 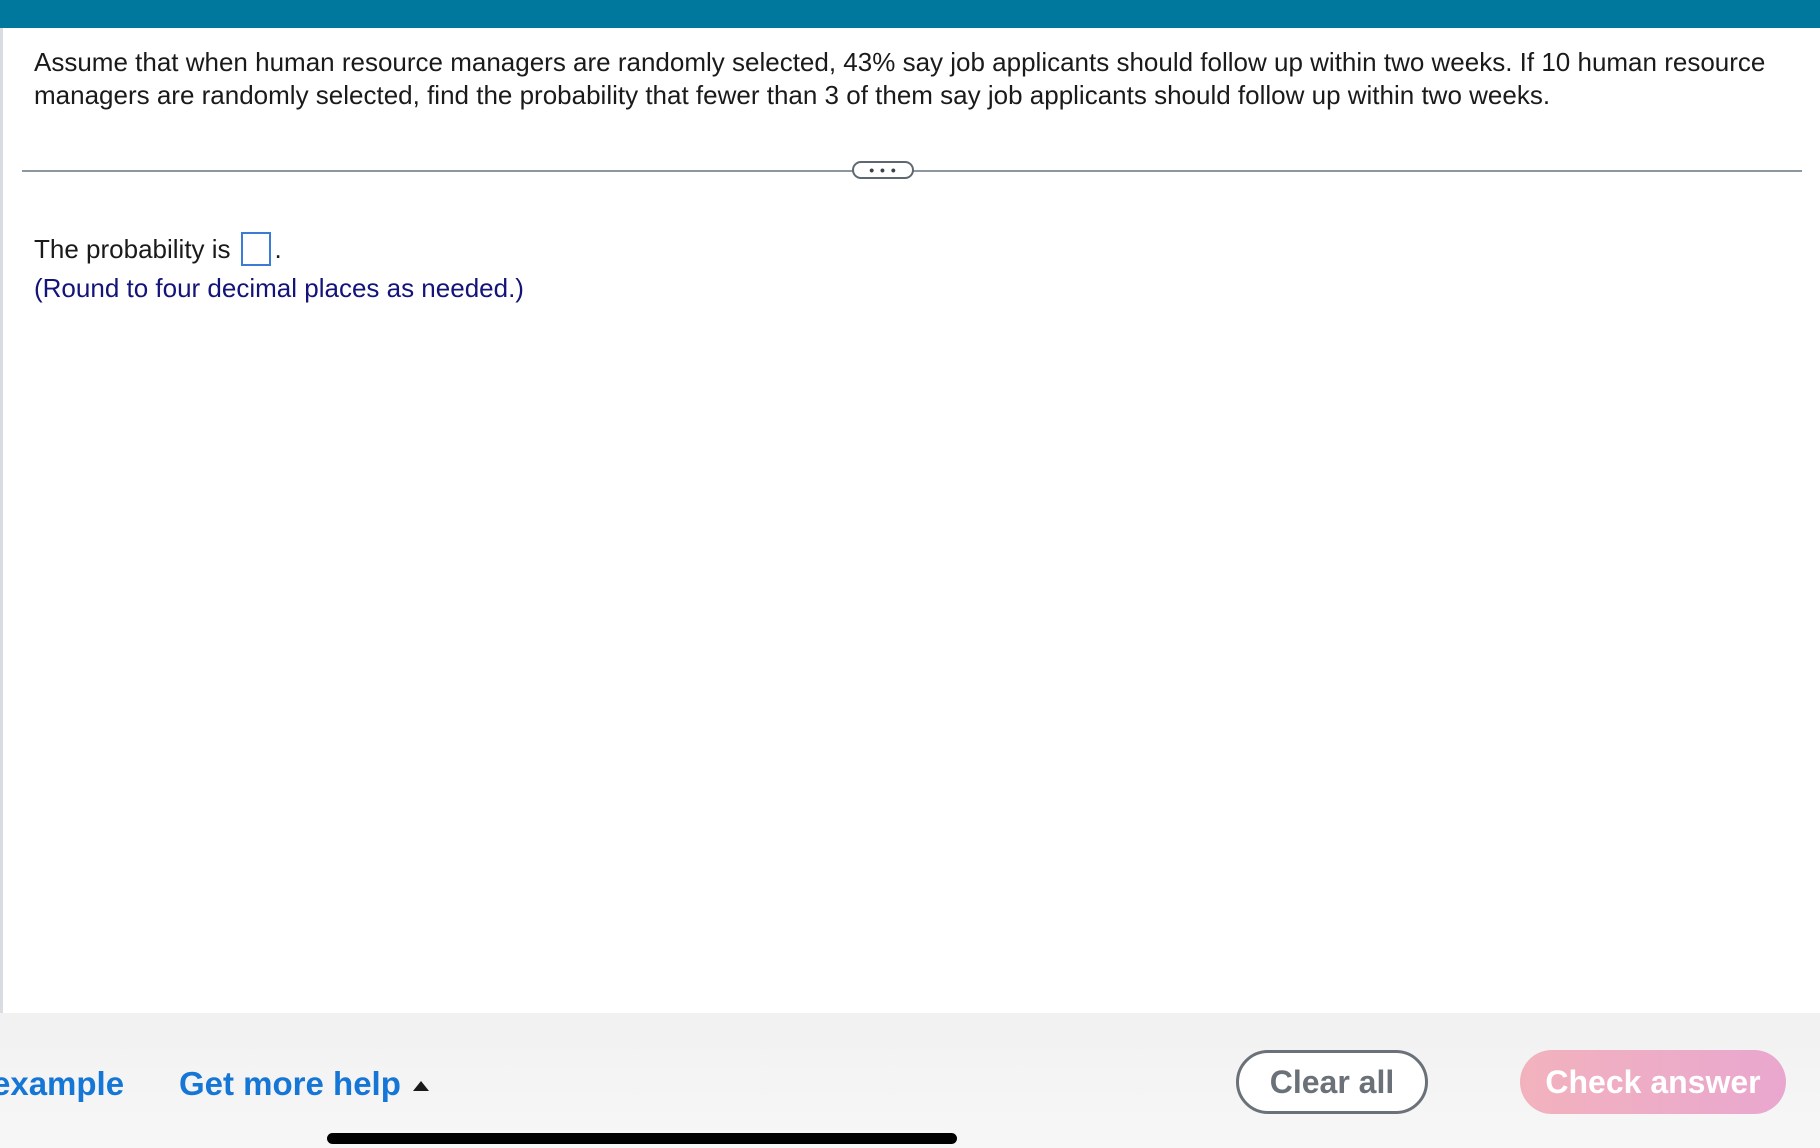 What do you see at coordinates (1653, 1082) in the screenshot?
I see `check-answer-button: Check answer` at bounding box center [1653, 1082].